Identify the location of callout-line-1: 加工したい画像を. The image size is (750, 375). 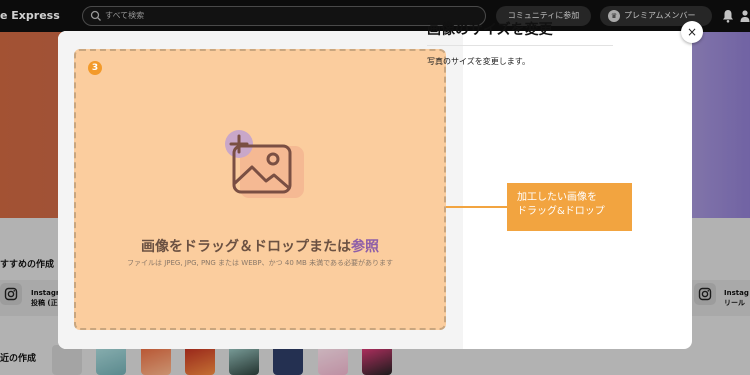
(557, 197).